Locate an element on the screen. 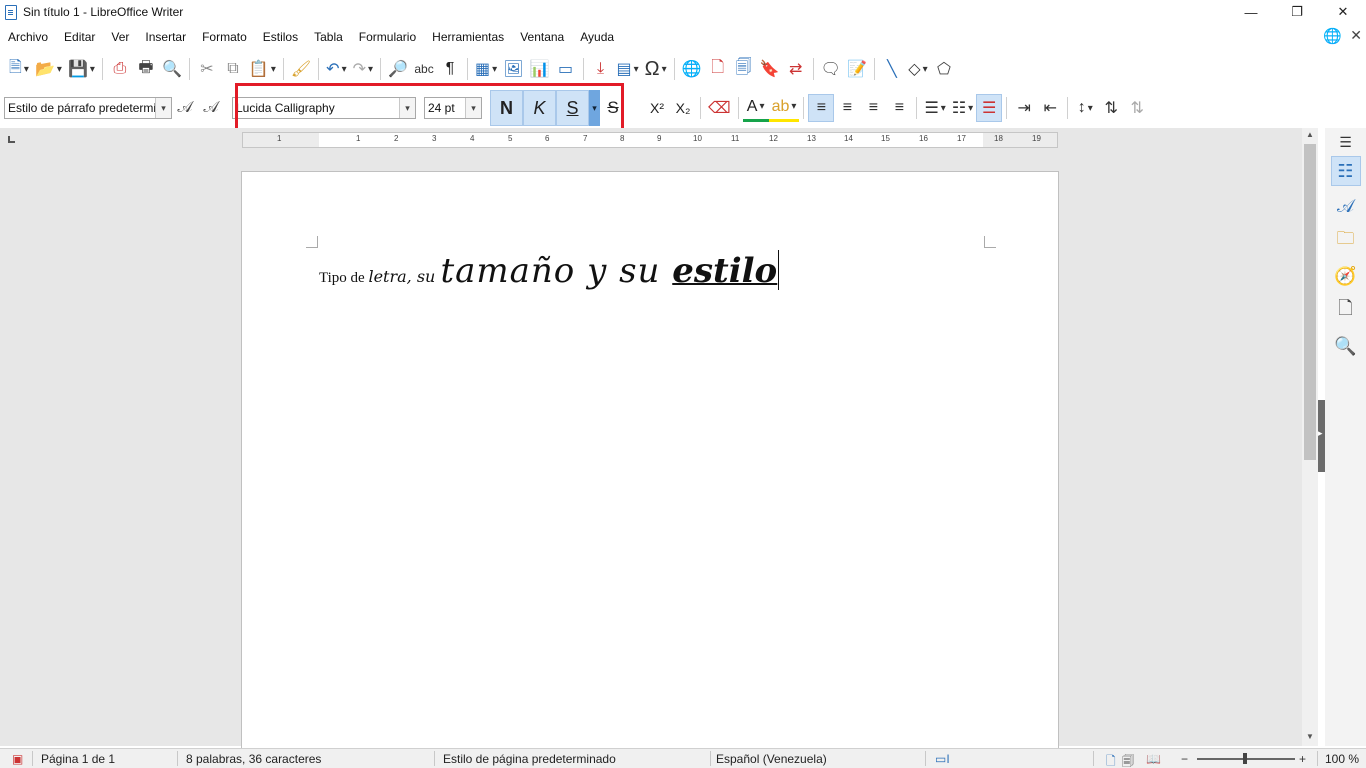 Image resolution: width=1366 pixels, height=768 pixels. document-modified-icon: ▣ is located at coordinates (17, 759).